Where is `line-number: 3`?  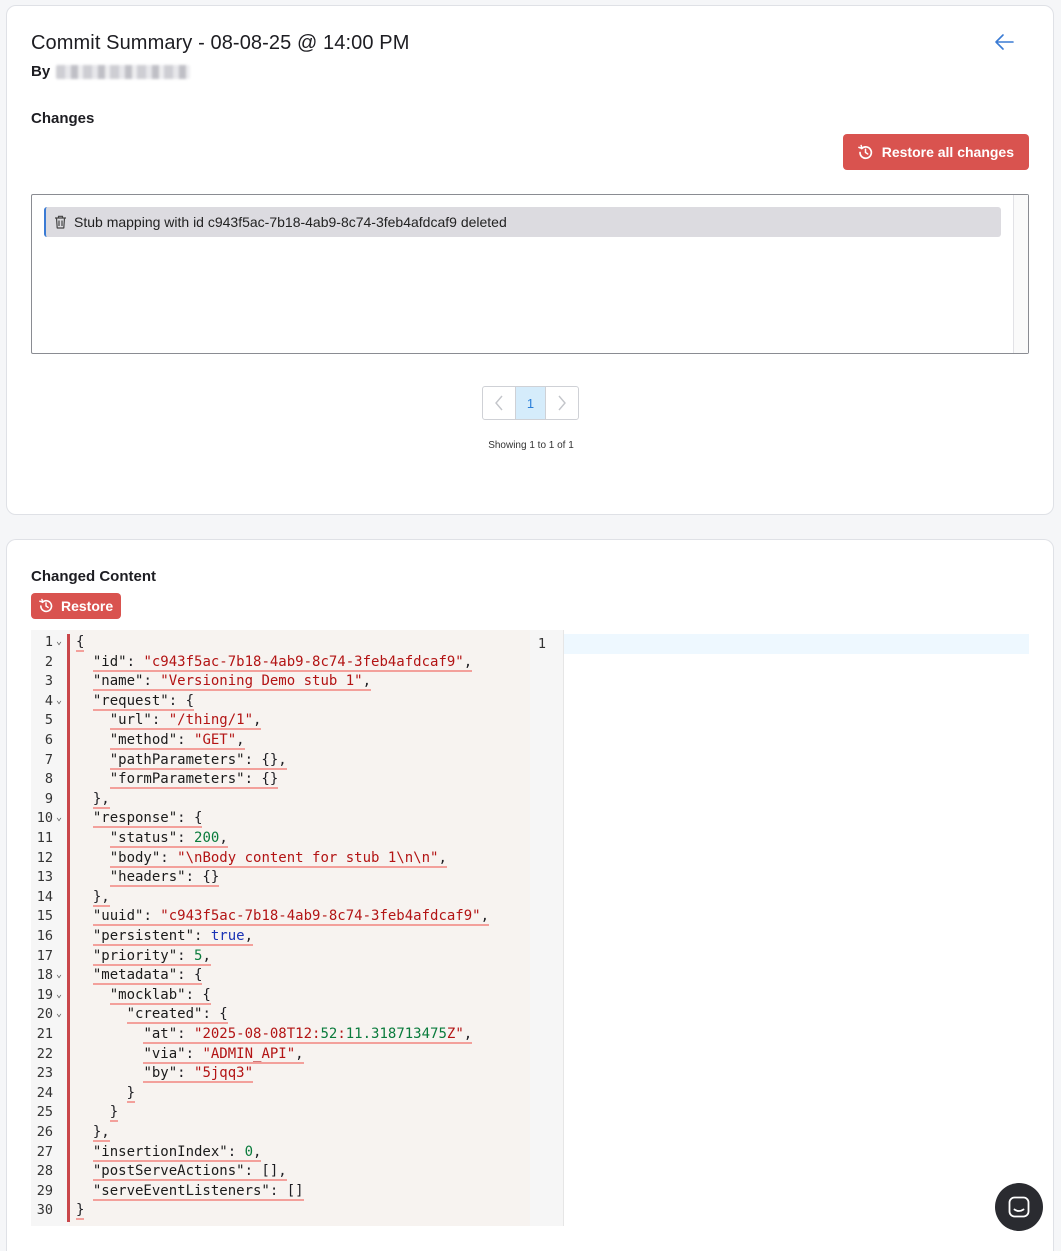 line-number: 3 is located at coordinates (48, 681).